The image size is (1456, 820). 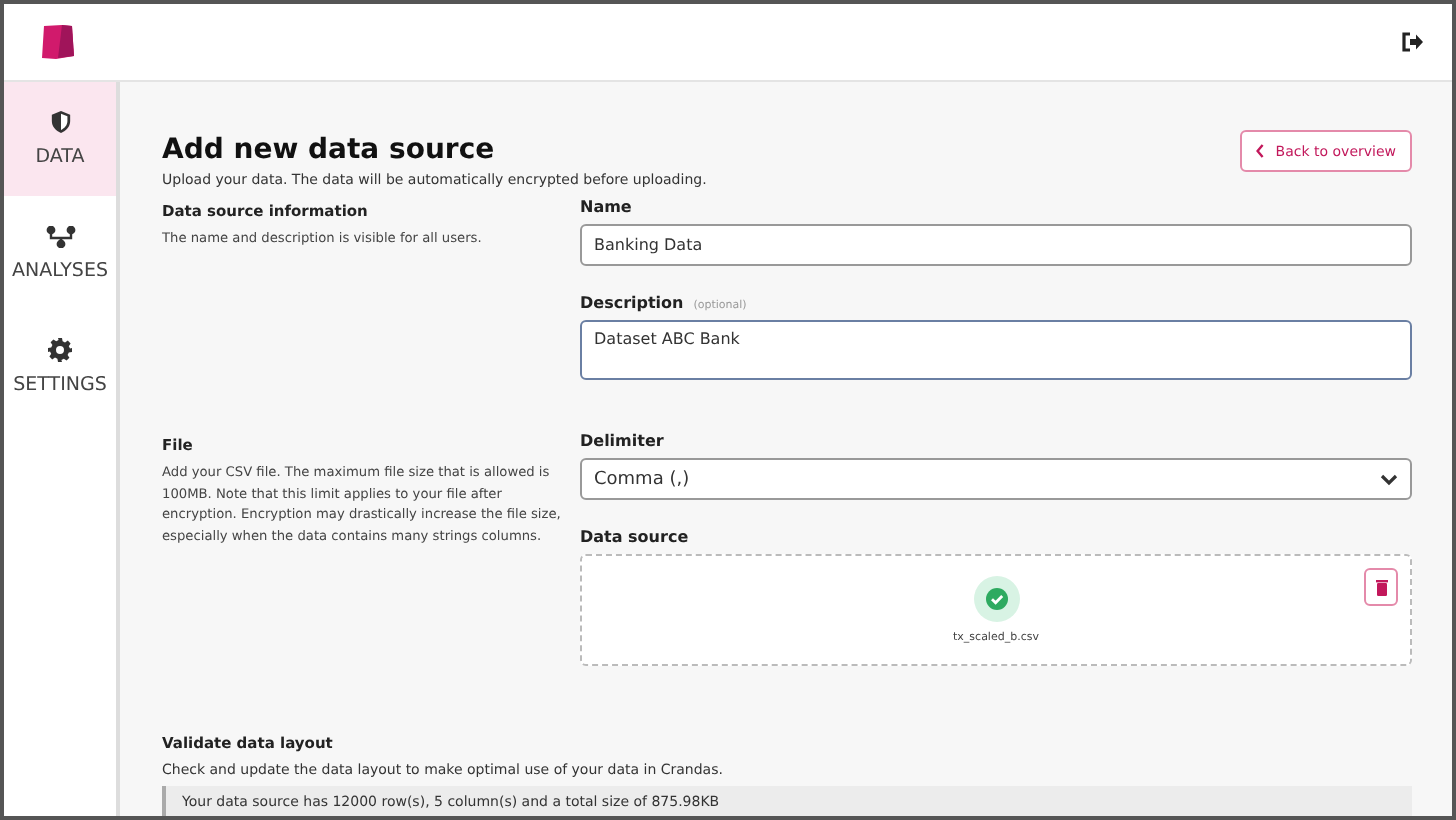 I want to click on logout-icon, so click(x=1413, y=42).